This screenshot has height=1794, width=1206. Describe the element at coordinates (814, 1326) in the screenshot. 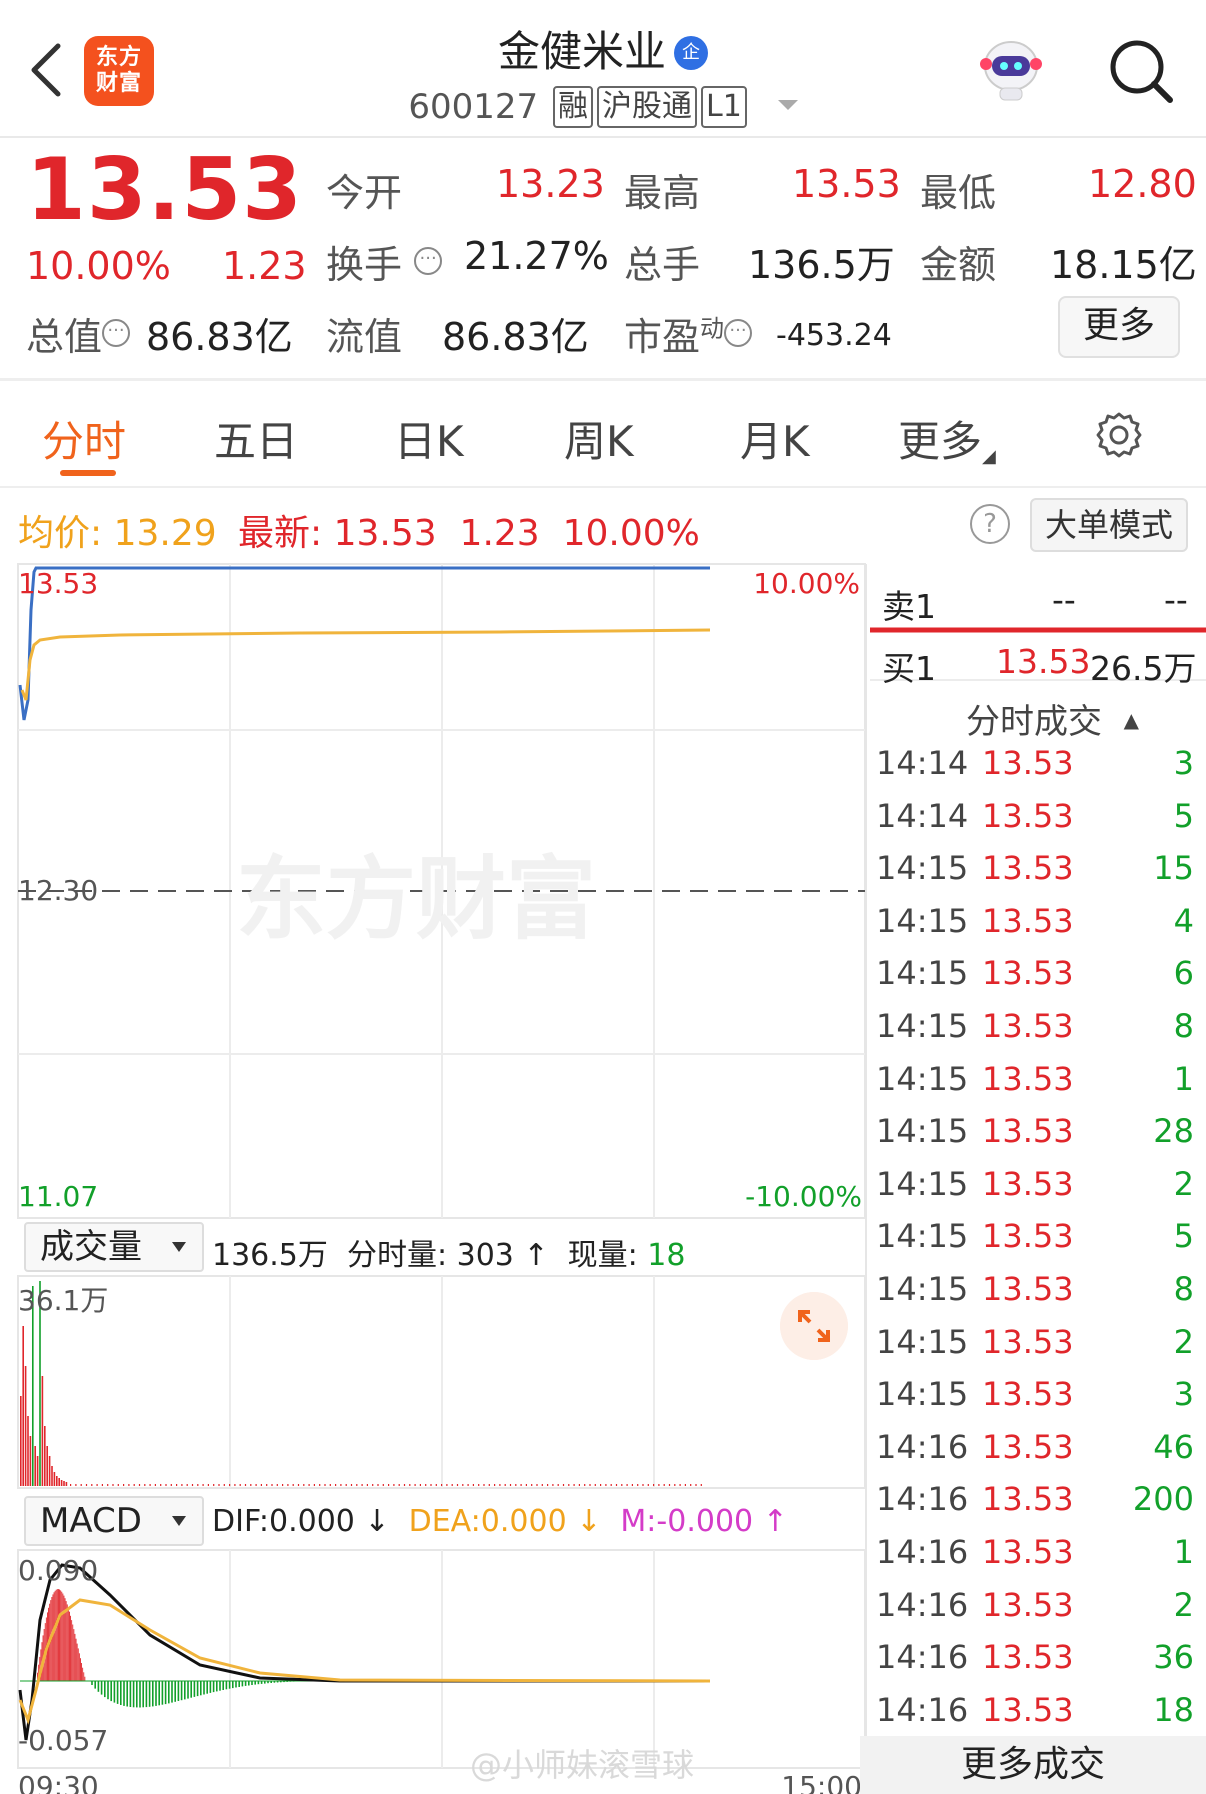

I see `expand-icon` at that location.